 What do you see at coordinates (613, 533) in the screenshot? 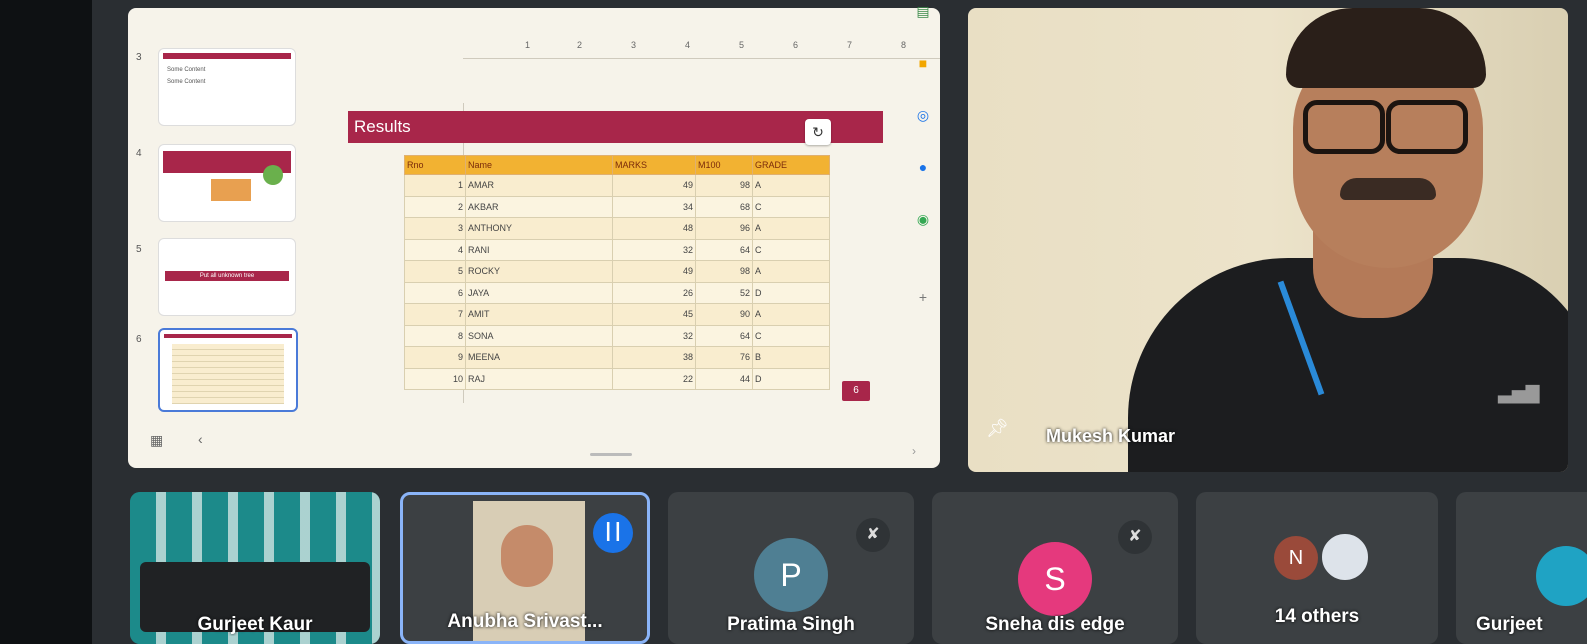
I see `speaking-indicator-icon: ┃┃` at bounding box center [613, 533].